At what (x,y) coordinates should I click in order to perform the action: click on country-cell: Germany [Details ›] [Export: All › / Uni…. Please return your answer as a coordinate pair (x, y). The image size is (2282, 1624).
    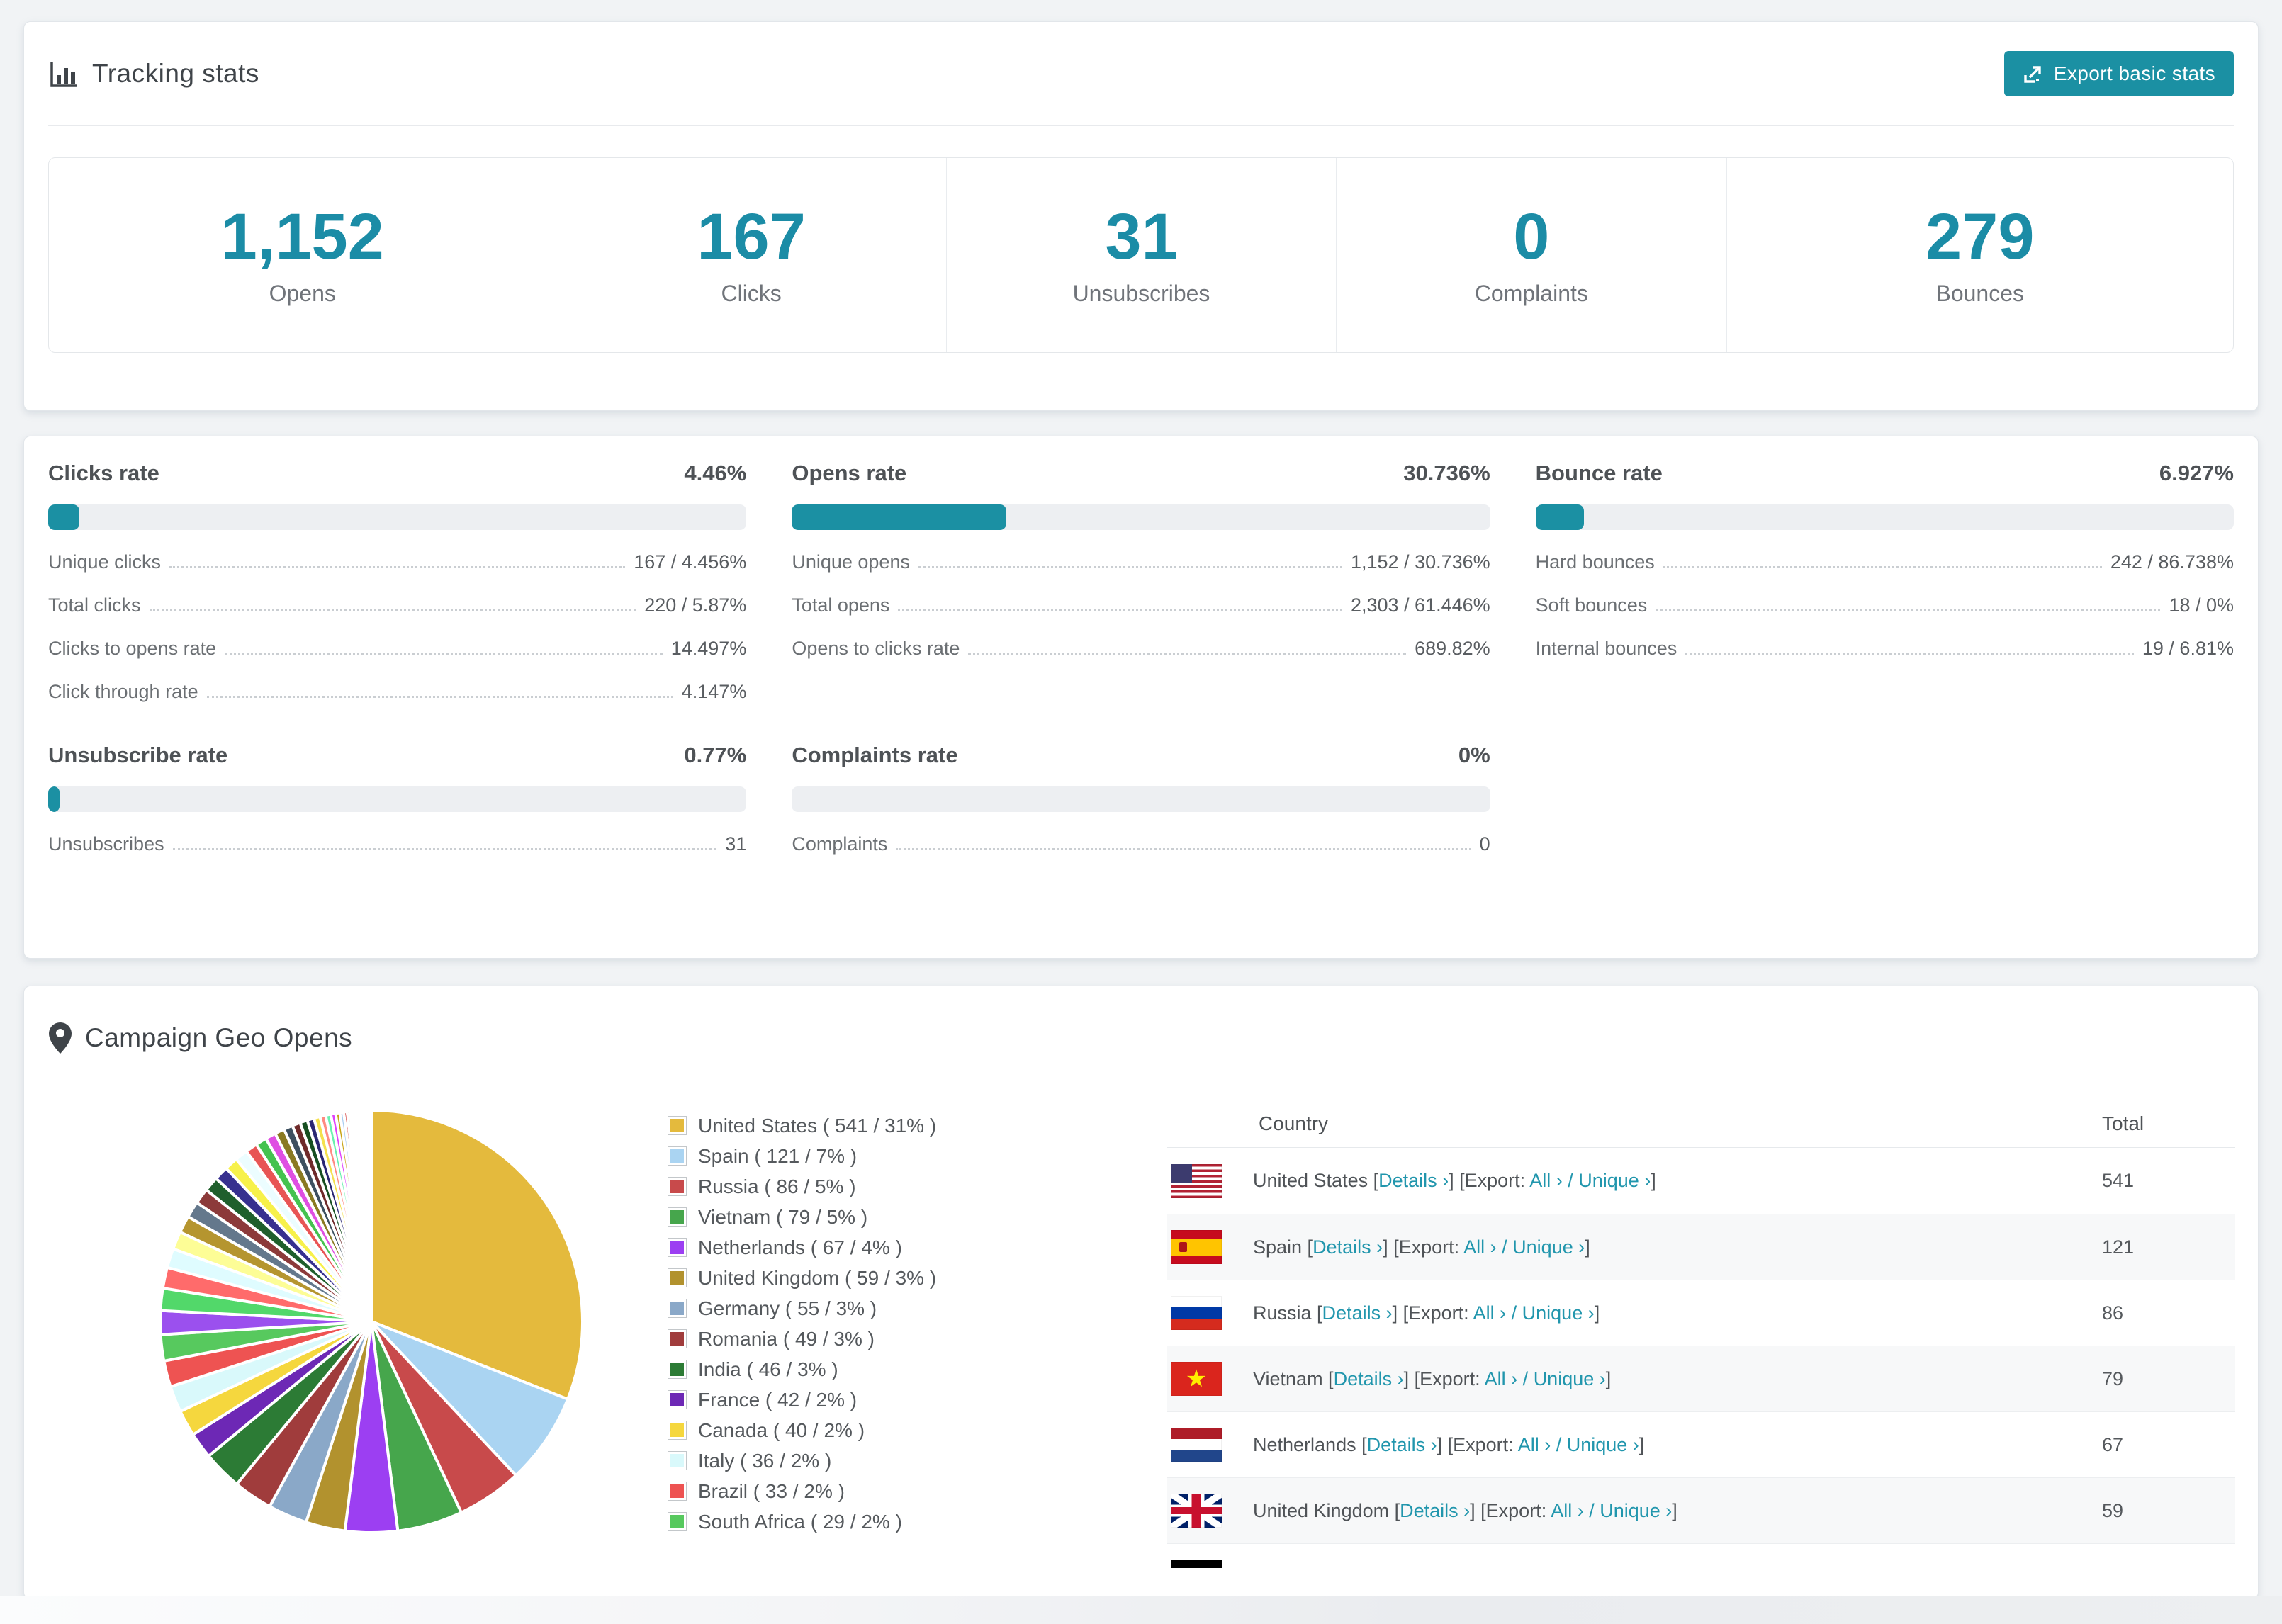
    Looking at the image, I should click on (1635, 1564).